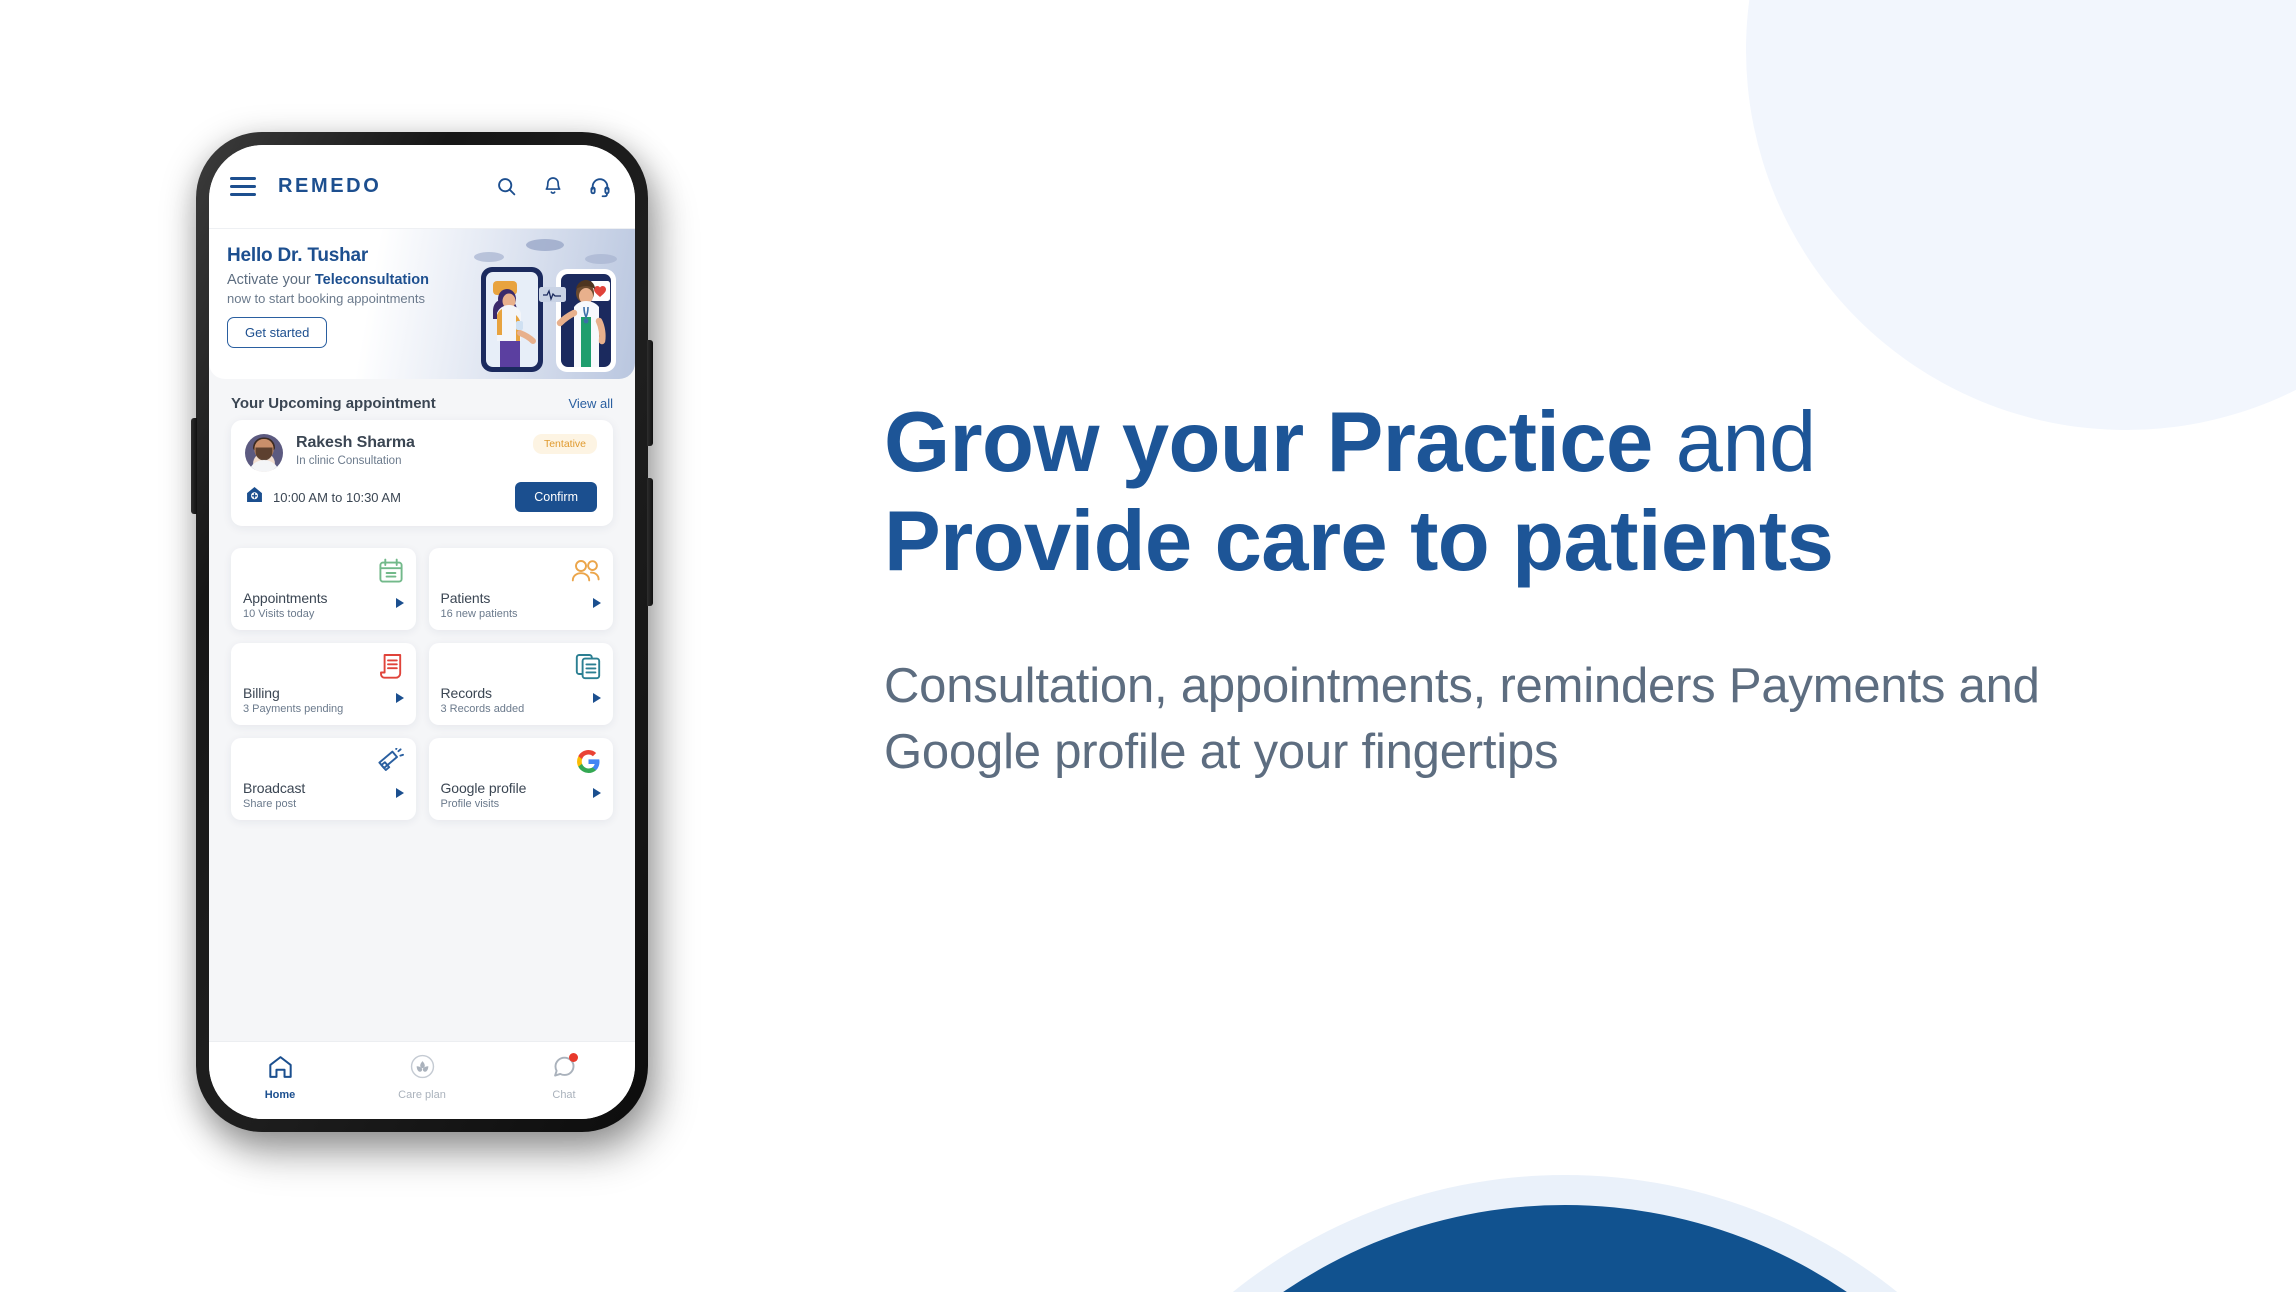 The height and width of the screenshot is (1292, 2296). What do you see at coordinates (1565, 1248) in the screenshot?
I see `background-circle-bottom` at bounding box center [1565, 1248].